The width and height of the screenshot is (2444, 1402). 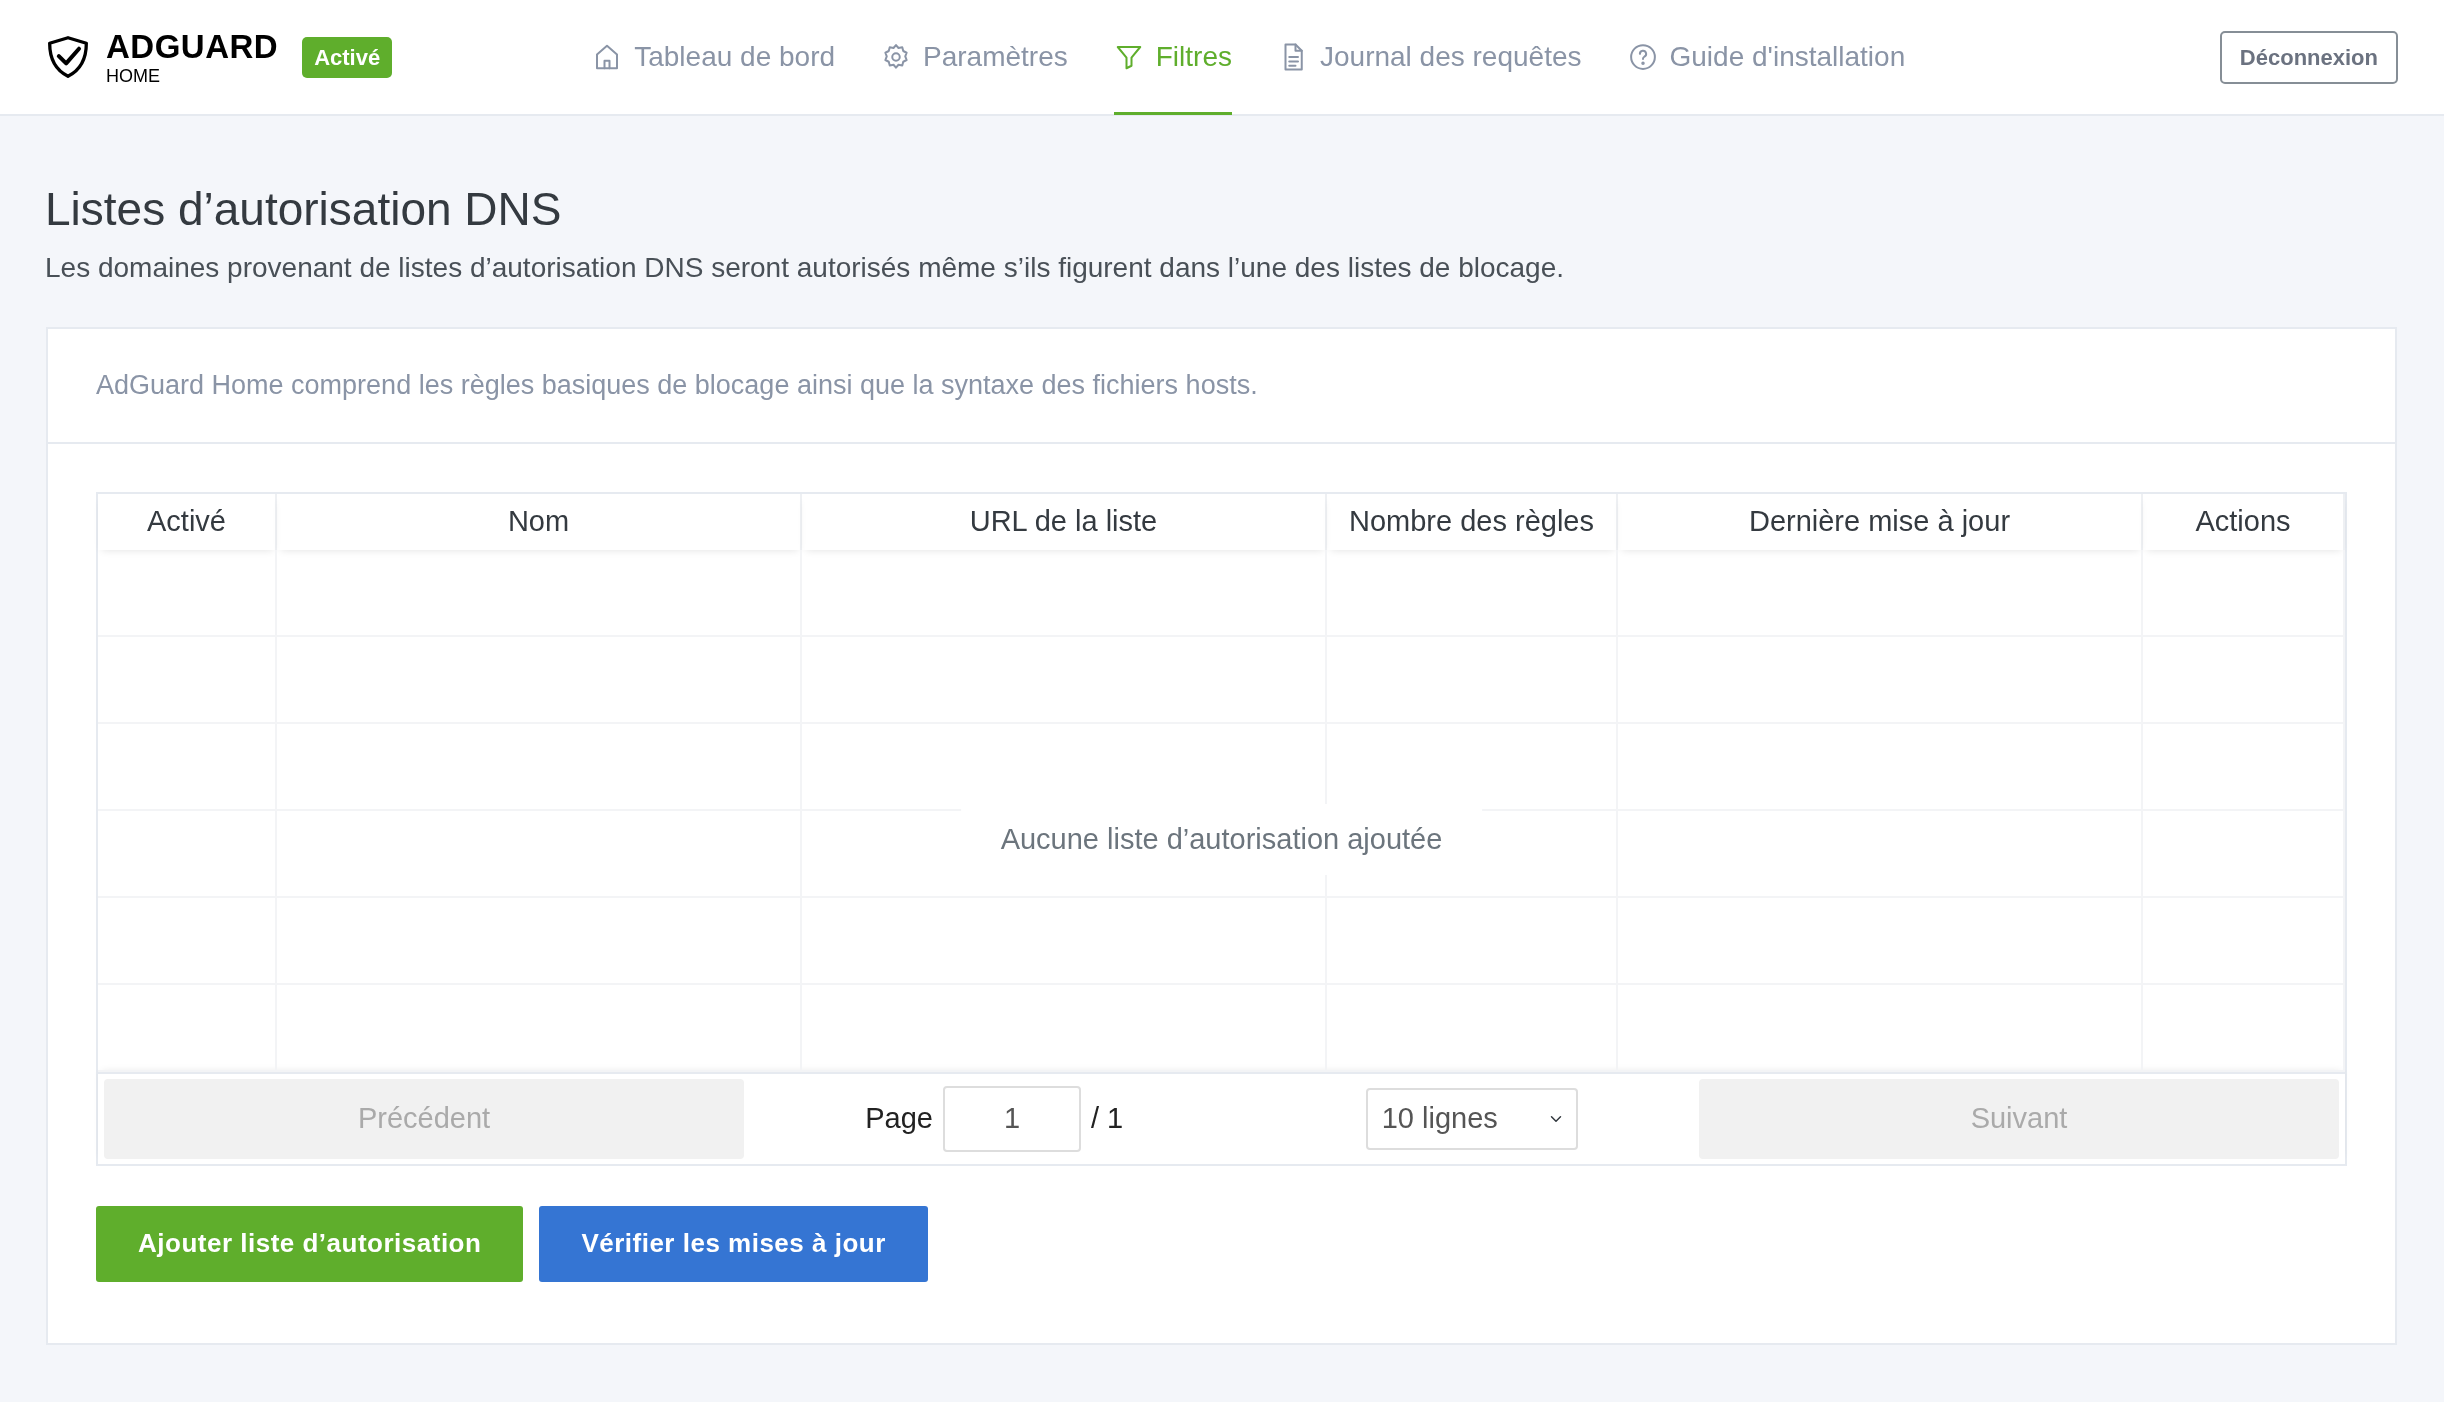 I want to click on card-hint: AdGuard Home comprend les règles basiques de blocage ainsi que la syntaxe des fichiers hosts., so click(x=1221, y=386).